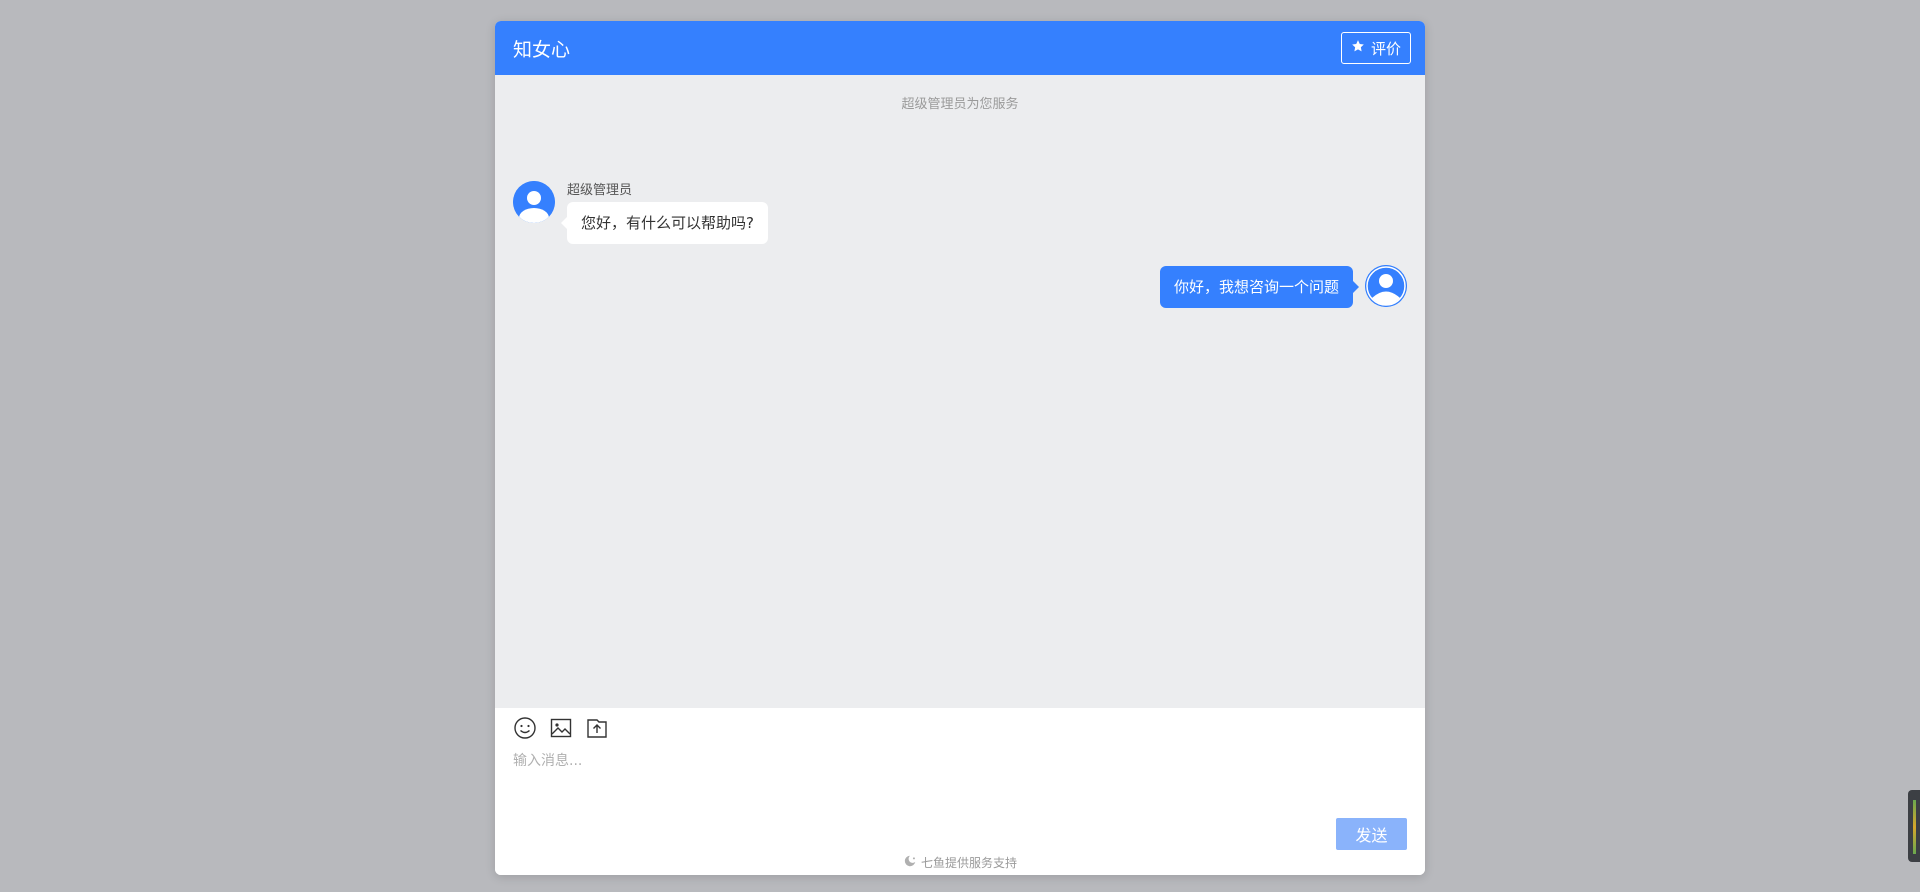 The height and width of the screenshot is (892, 1920). I want to click on chat-title: 知女心, so click(542, 49).